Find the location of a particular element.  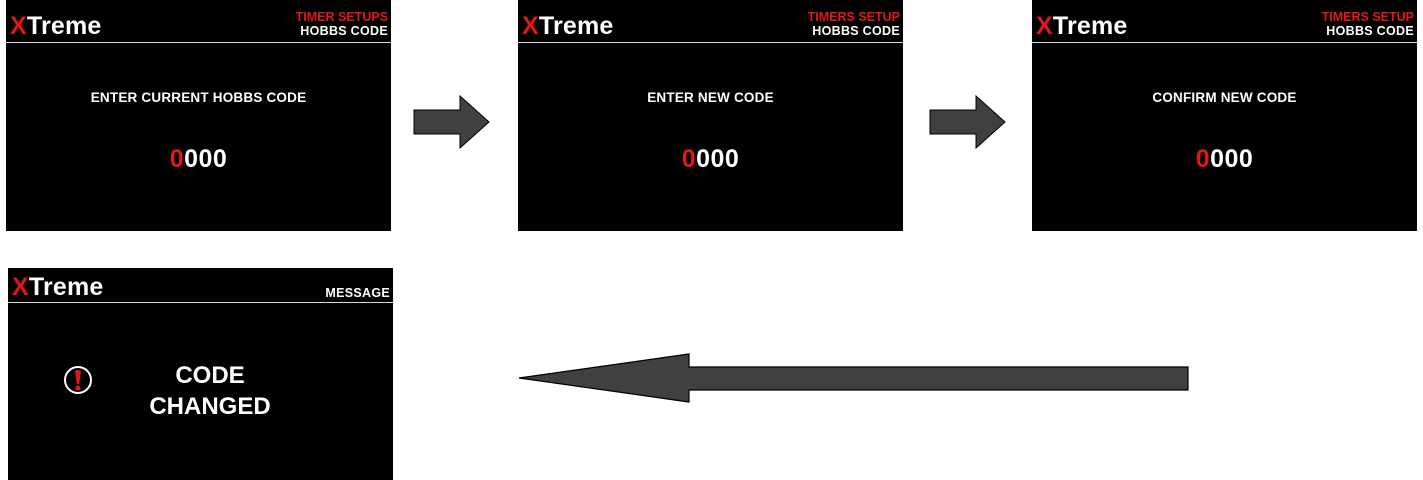

message-line-1: CODE is located at coordinates (210, 375).